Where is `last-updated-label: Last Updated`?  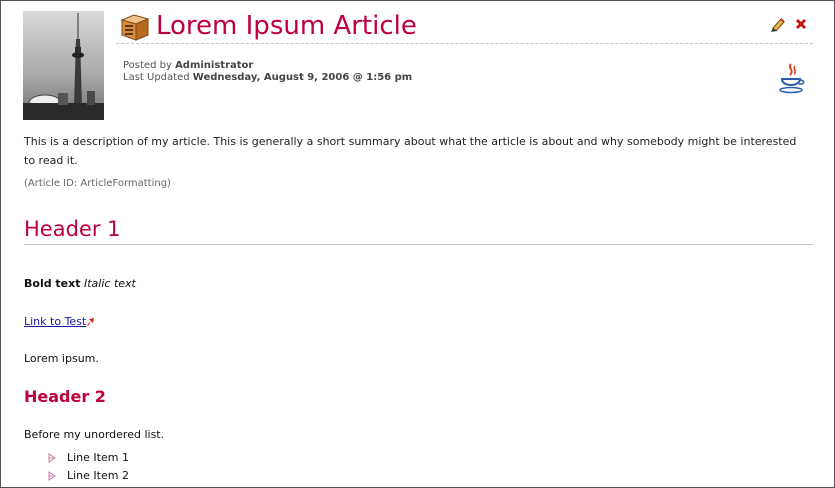
last-updated-label: Last Updated is located at coordinates (156, 77).